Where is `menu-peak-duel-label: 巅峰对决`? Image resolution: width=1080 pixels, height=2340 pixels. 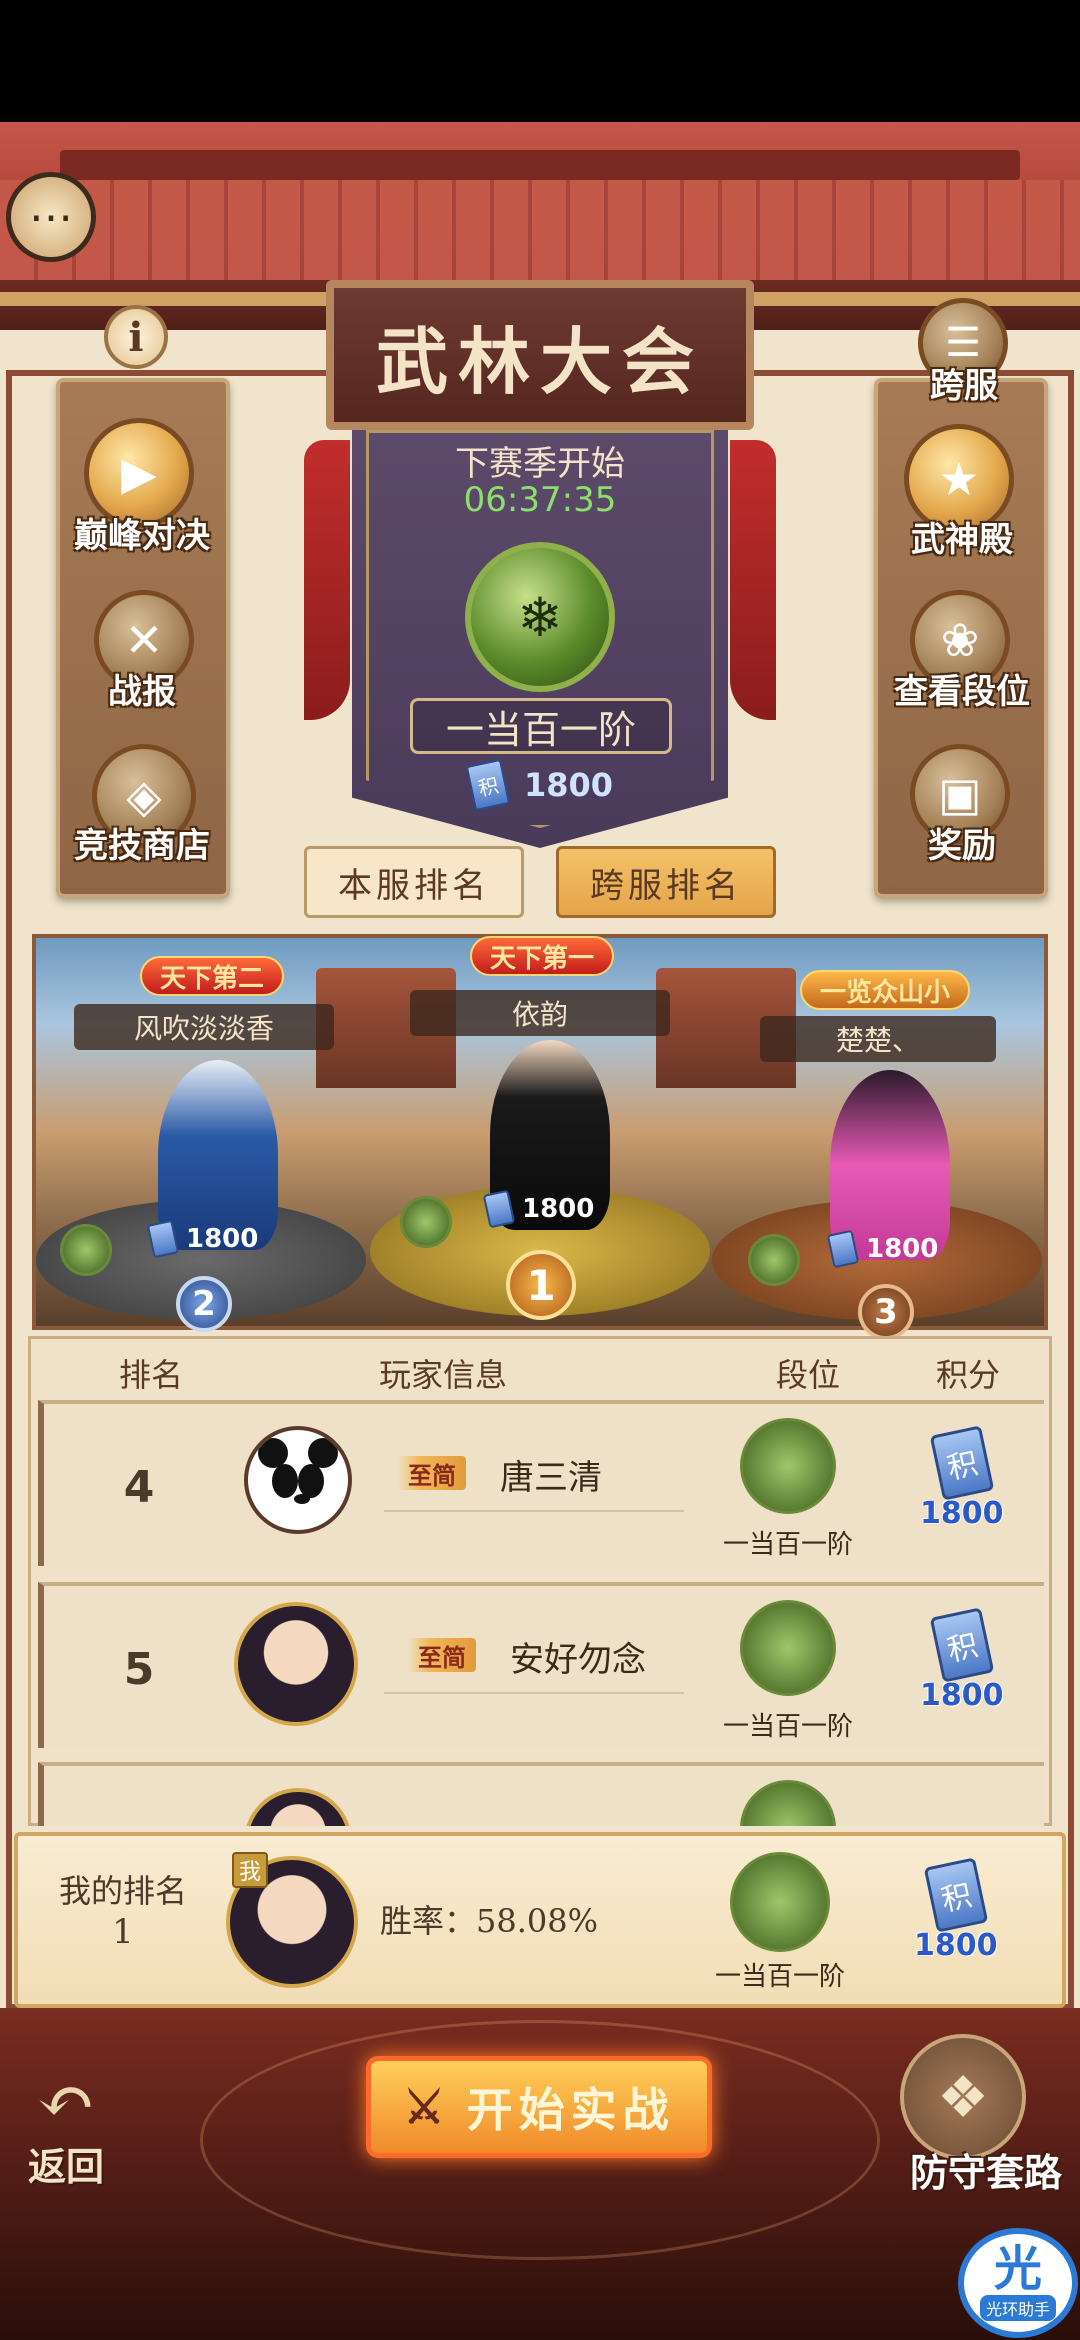 menu-peak-duel-label: 巅峰对决 is located at coordinates (142, 536).